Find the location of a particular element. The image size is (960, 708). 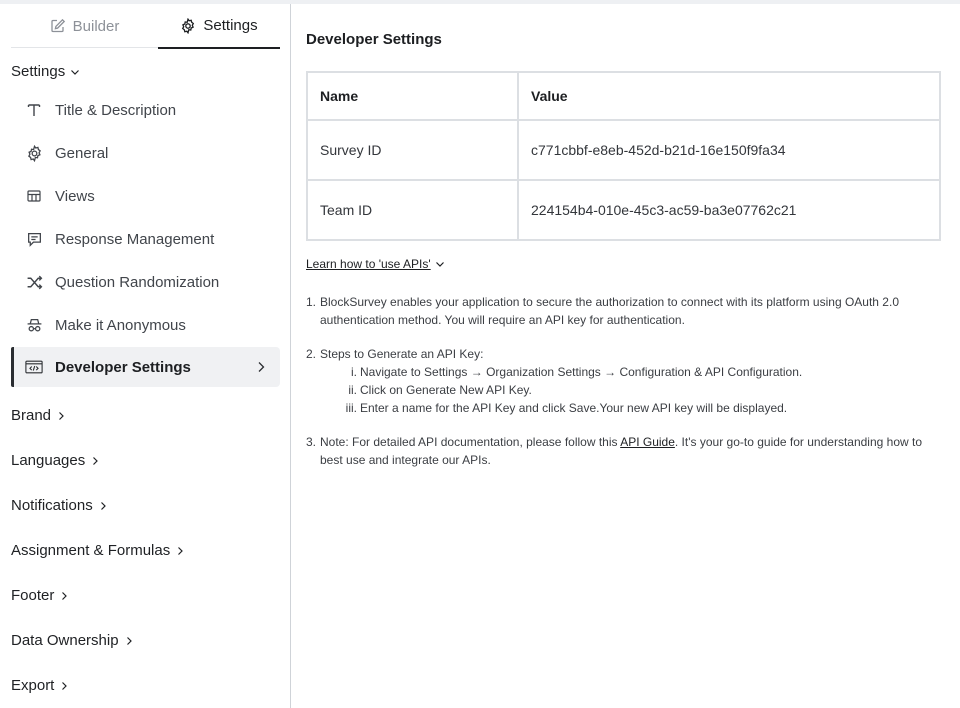

team-id-value: 224154b4-010e-45c3-ac59-ba3e07762c21 is located at coordinates (729, 210).